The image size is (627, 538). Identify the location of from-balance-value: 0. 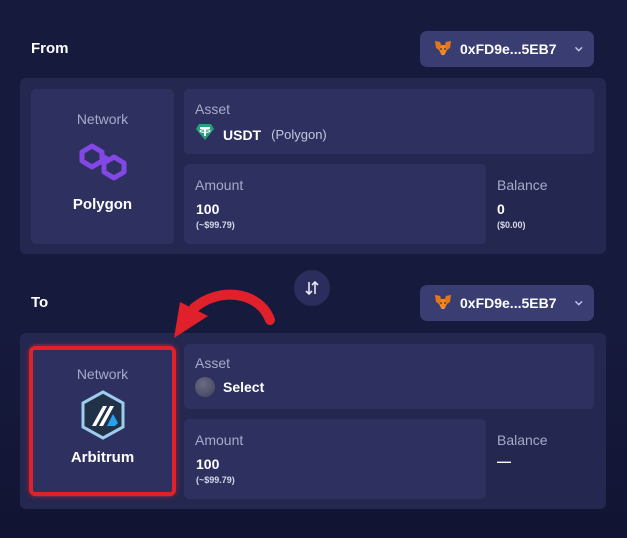
(501, 209).